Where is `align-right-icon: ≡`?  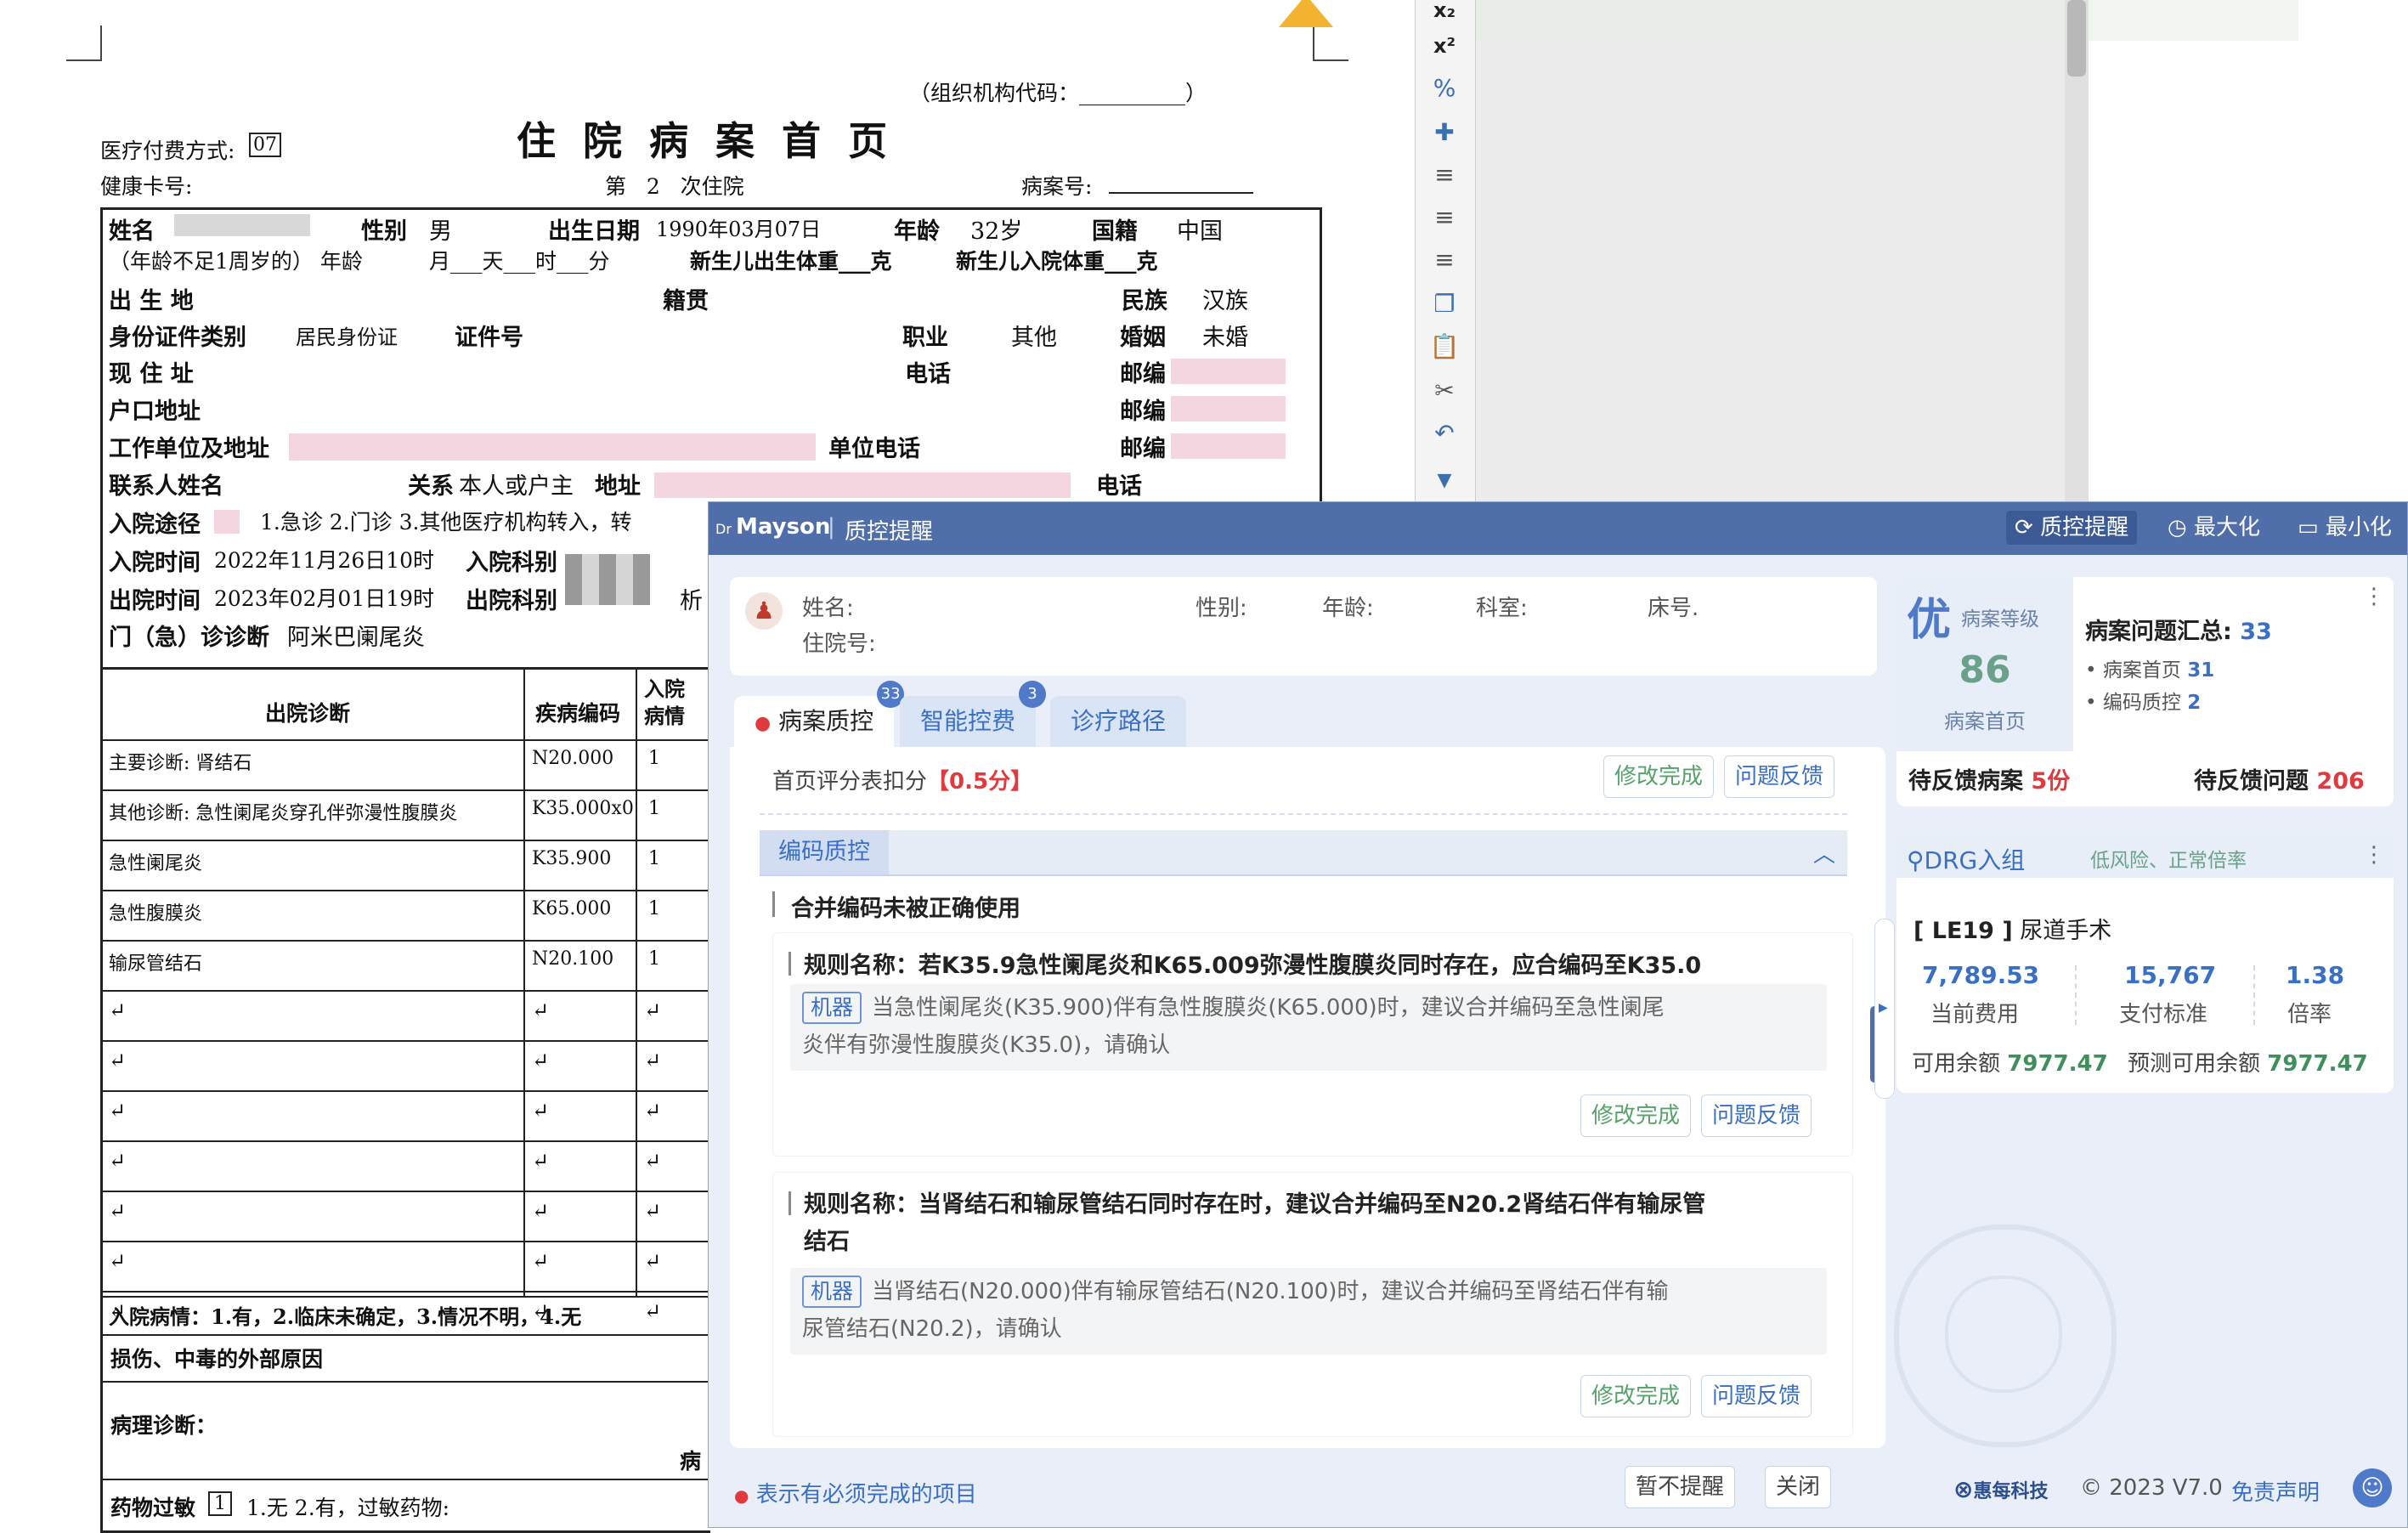 align-right-icon: ≡ is located at coordinates (1444, 260).